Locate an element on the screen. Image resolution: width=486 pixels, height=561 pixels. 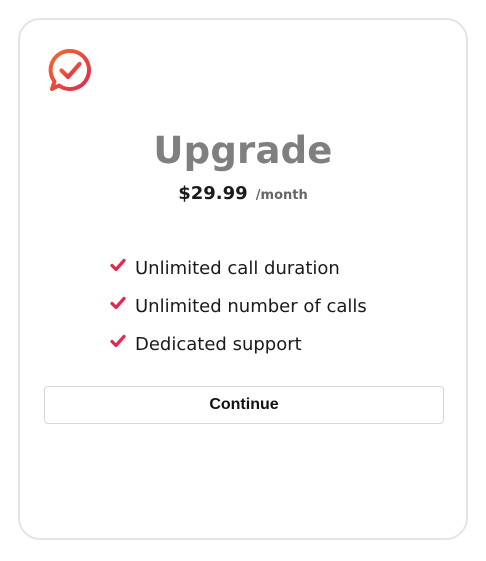
price-row: $29.99 /month is located at coordinates (243, 195).